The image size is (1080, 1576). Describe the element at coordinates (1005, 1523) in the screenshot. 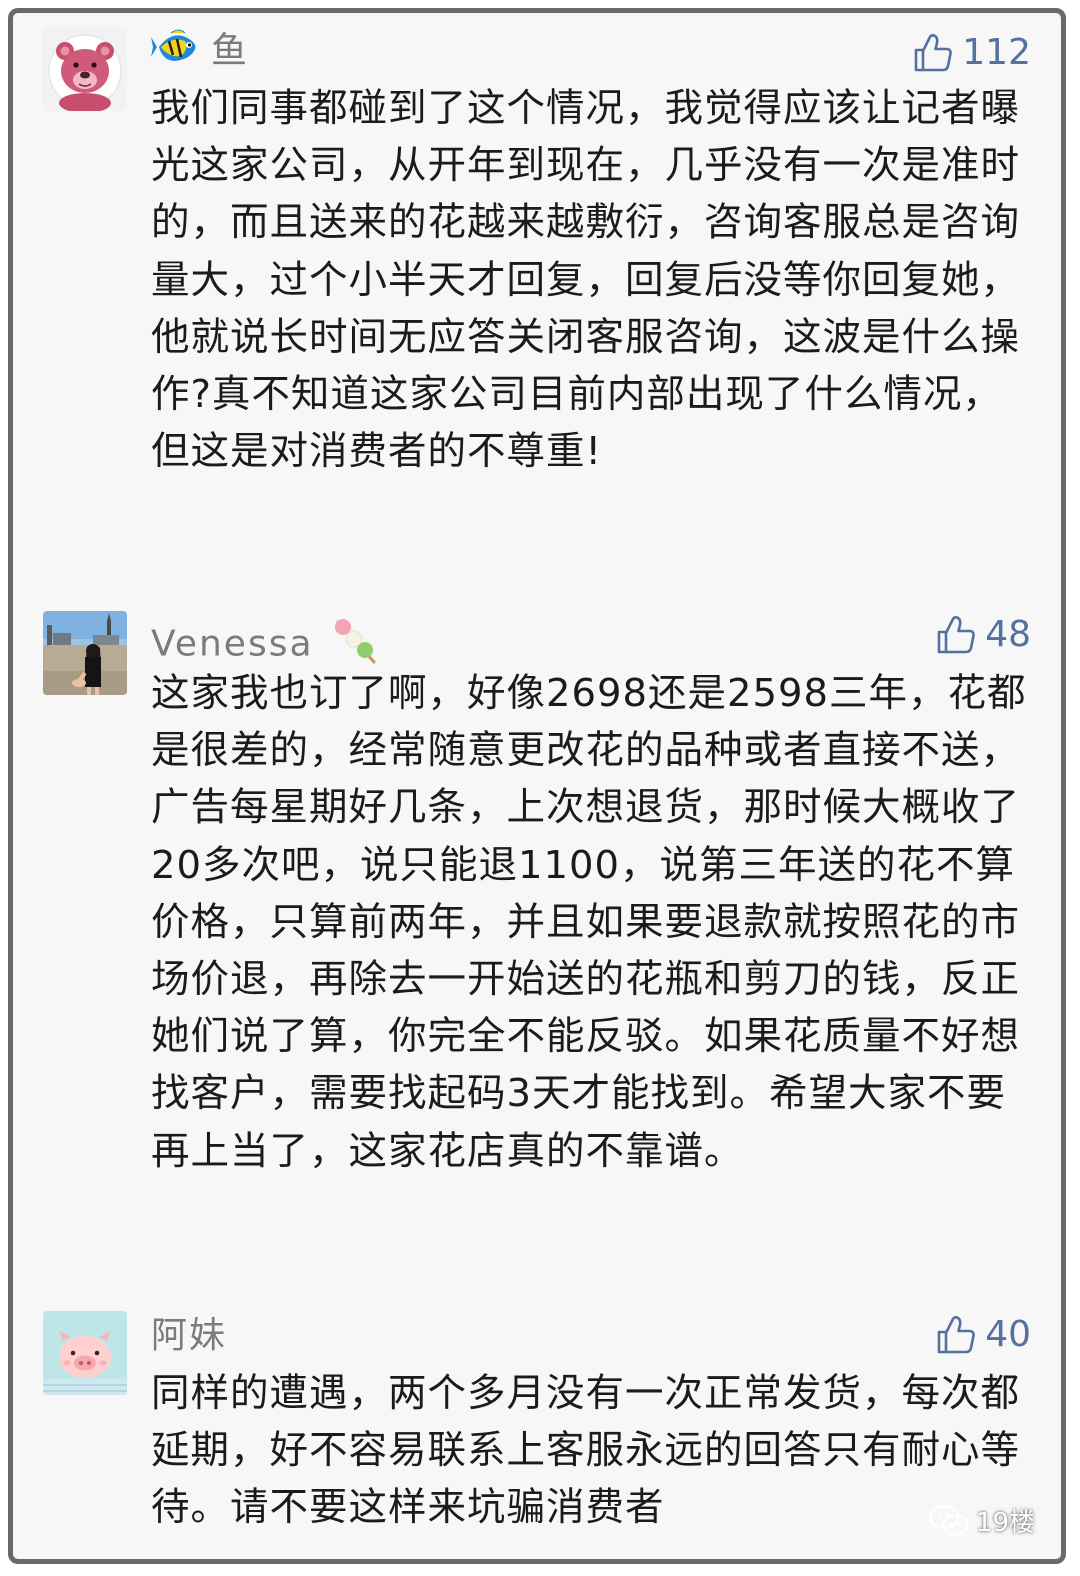

I see `watermark-label: 19楼` at that location.